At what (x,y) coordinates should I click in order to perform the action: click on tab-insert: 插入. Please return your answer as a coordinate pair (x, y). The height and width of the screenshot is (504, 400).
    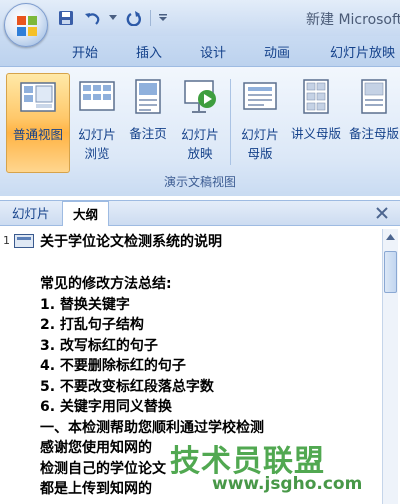
    Looking at the image, I should click on (149, 51).